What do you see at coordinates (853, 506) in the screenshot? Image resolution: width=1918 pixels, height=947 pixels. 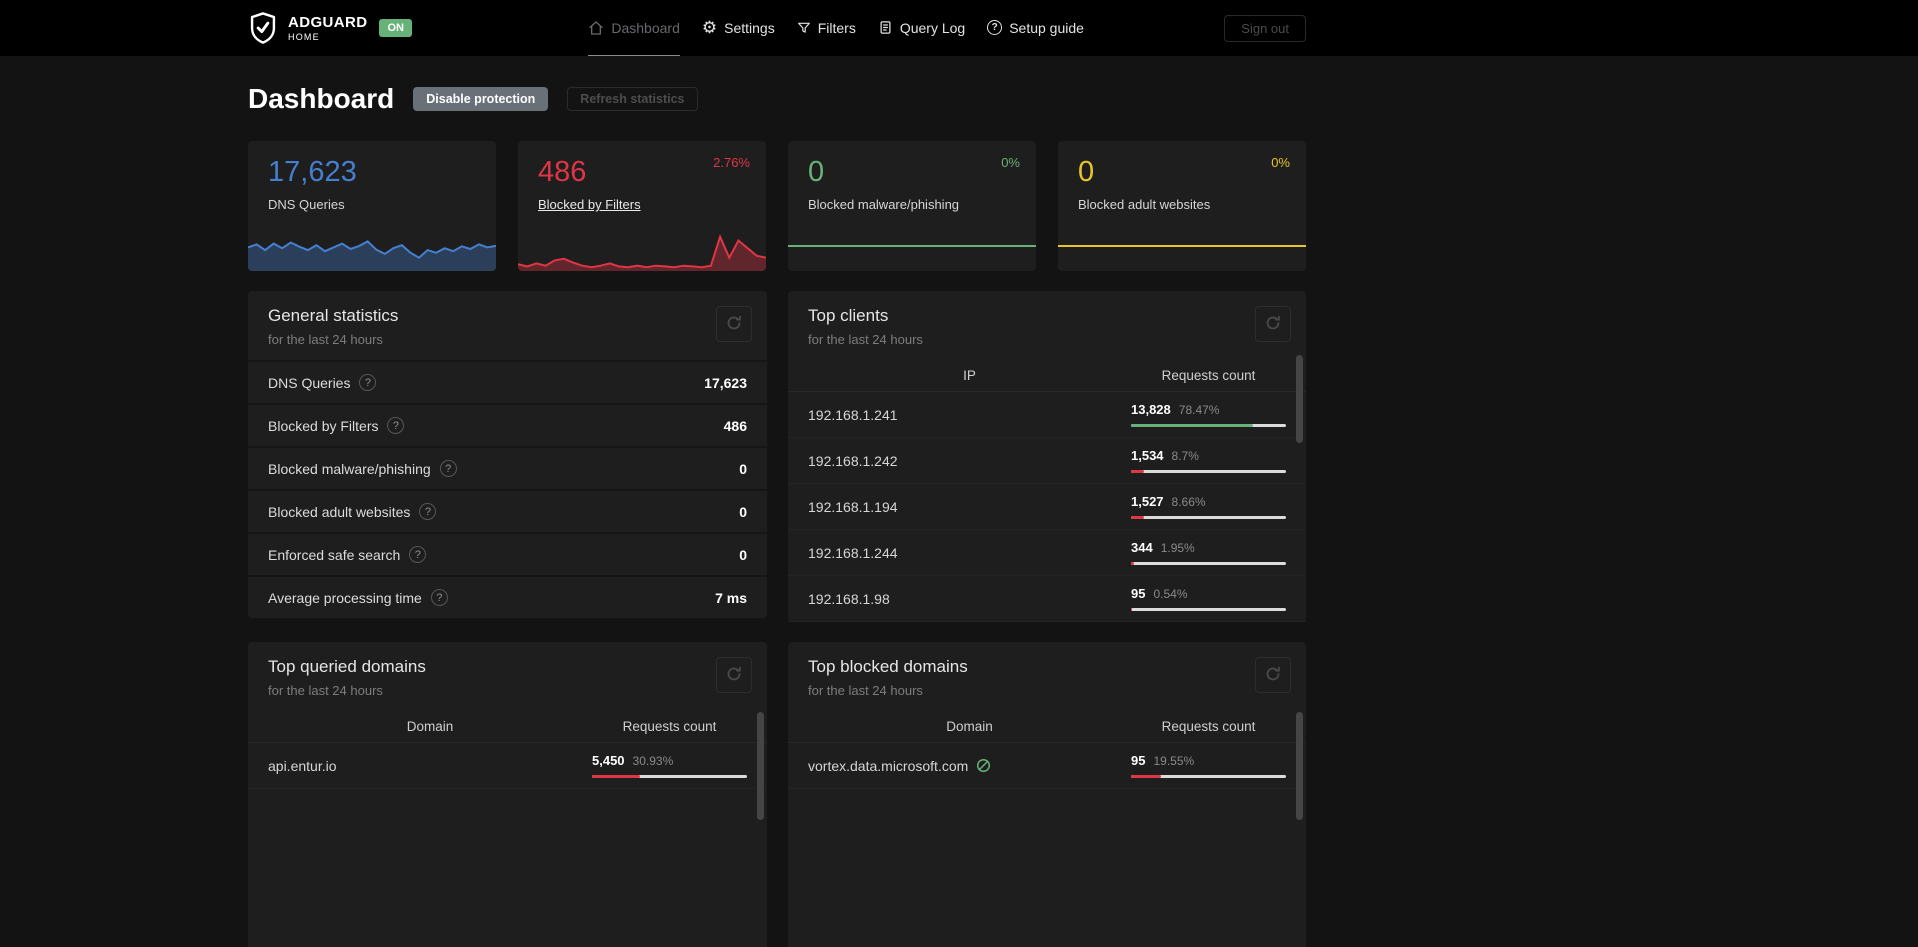 I see `client-ip: 192.168.1.194` at bounding box center [853, 506].